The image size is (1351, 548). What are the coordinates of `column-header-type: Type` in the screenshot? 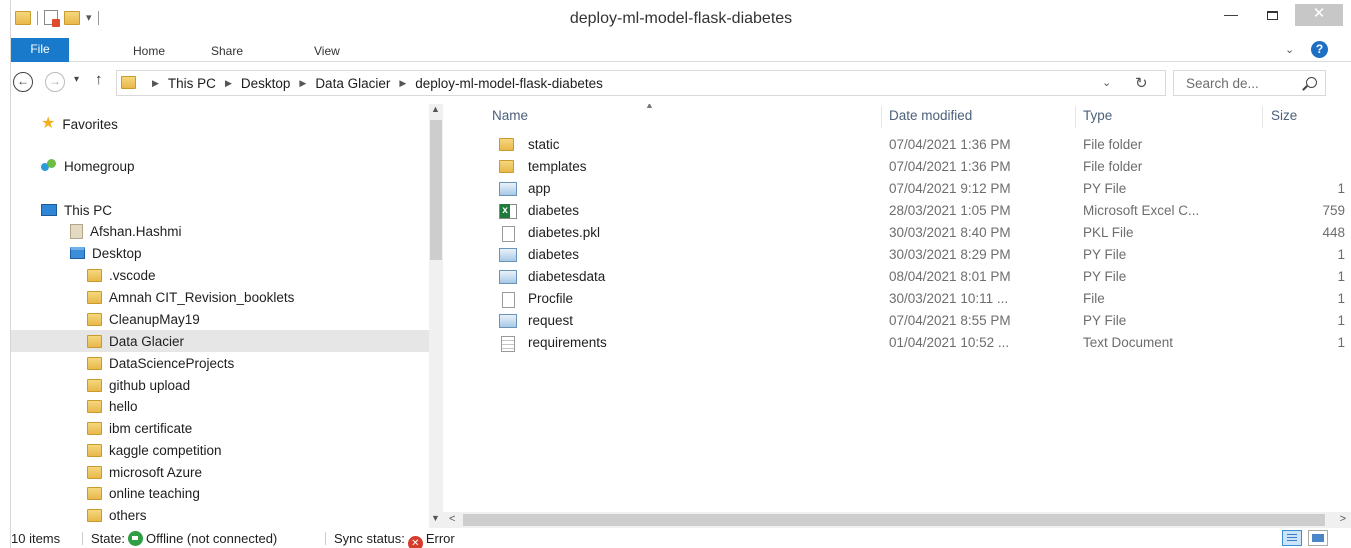 It's located at (1097, 117).